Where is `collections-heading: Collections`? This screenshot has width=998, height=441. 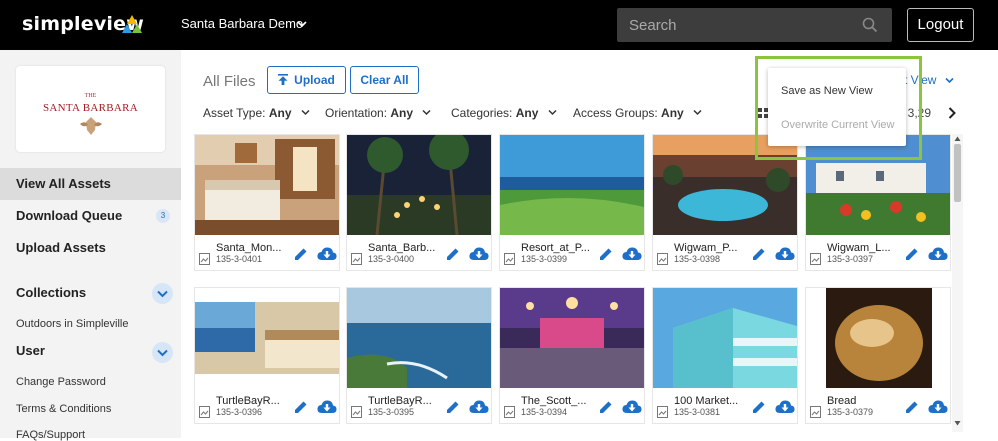 collections-heading: Collections is located at coordinates (51, 292).